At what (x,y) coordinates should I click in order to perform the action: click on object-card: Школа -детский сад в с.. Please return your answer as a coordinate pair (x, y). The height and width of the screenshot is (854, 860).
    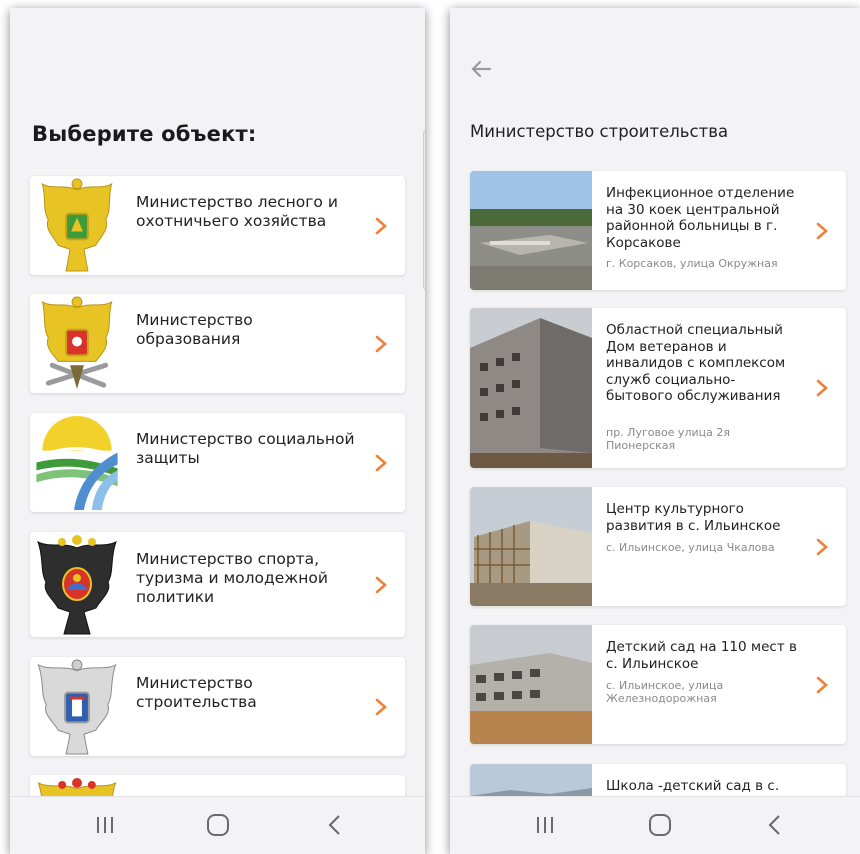
    Looking at the image, I should click on (658, 780).